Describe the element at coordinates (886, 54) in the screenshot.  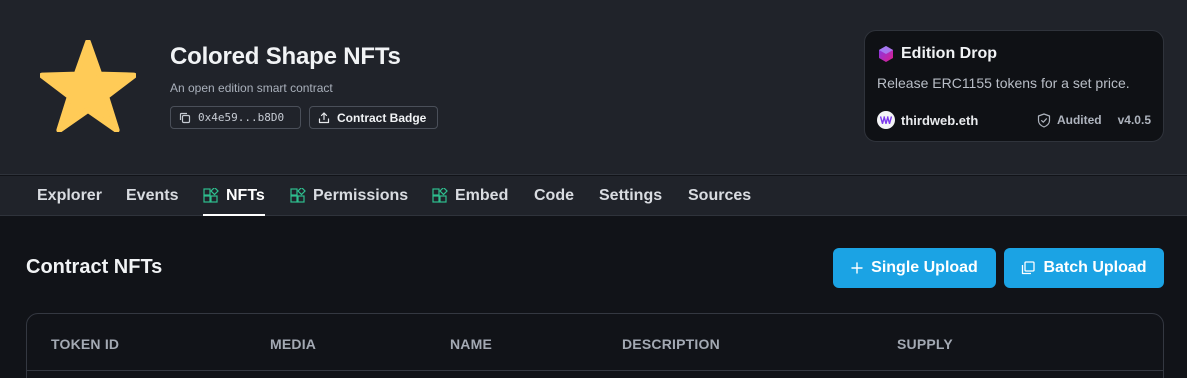
I see `edition-drop-logo-icon` at that location.